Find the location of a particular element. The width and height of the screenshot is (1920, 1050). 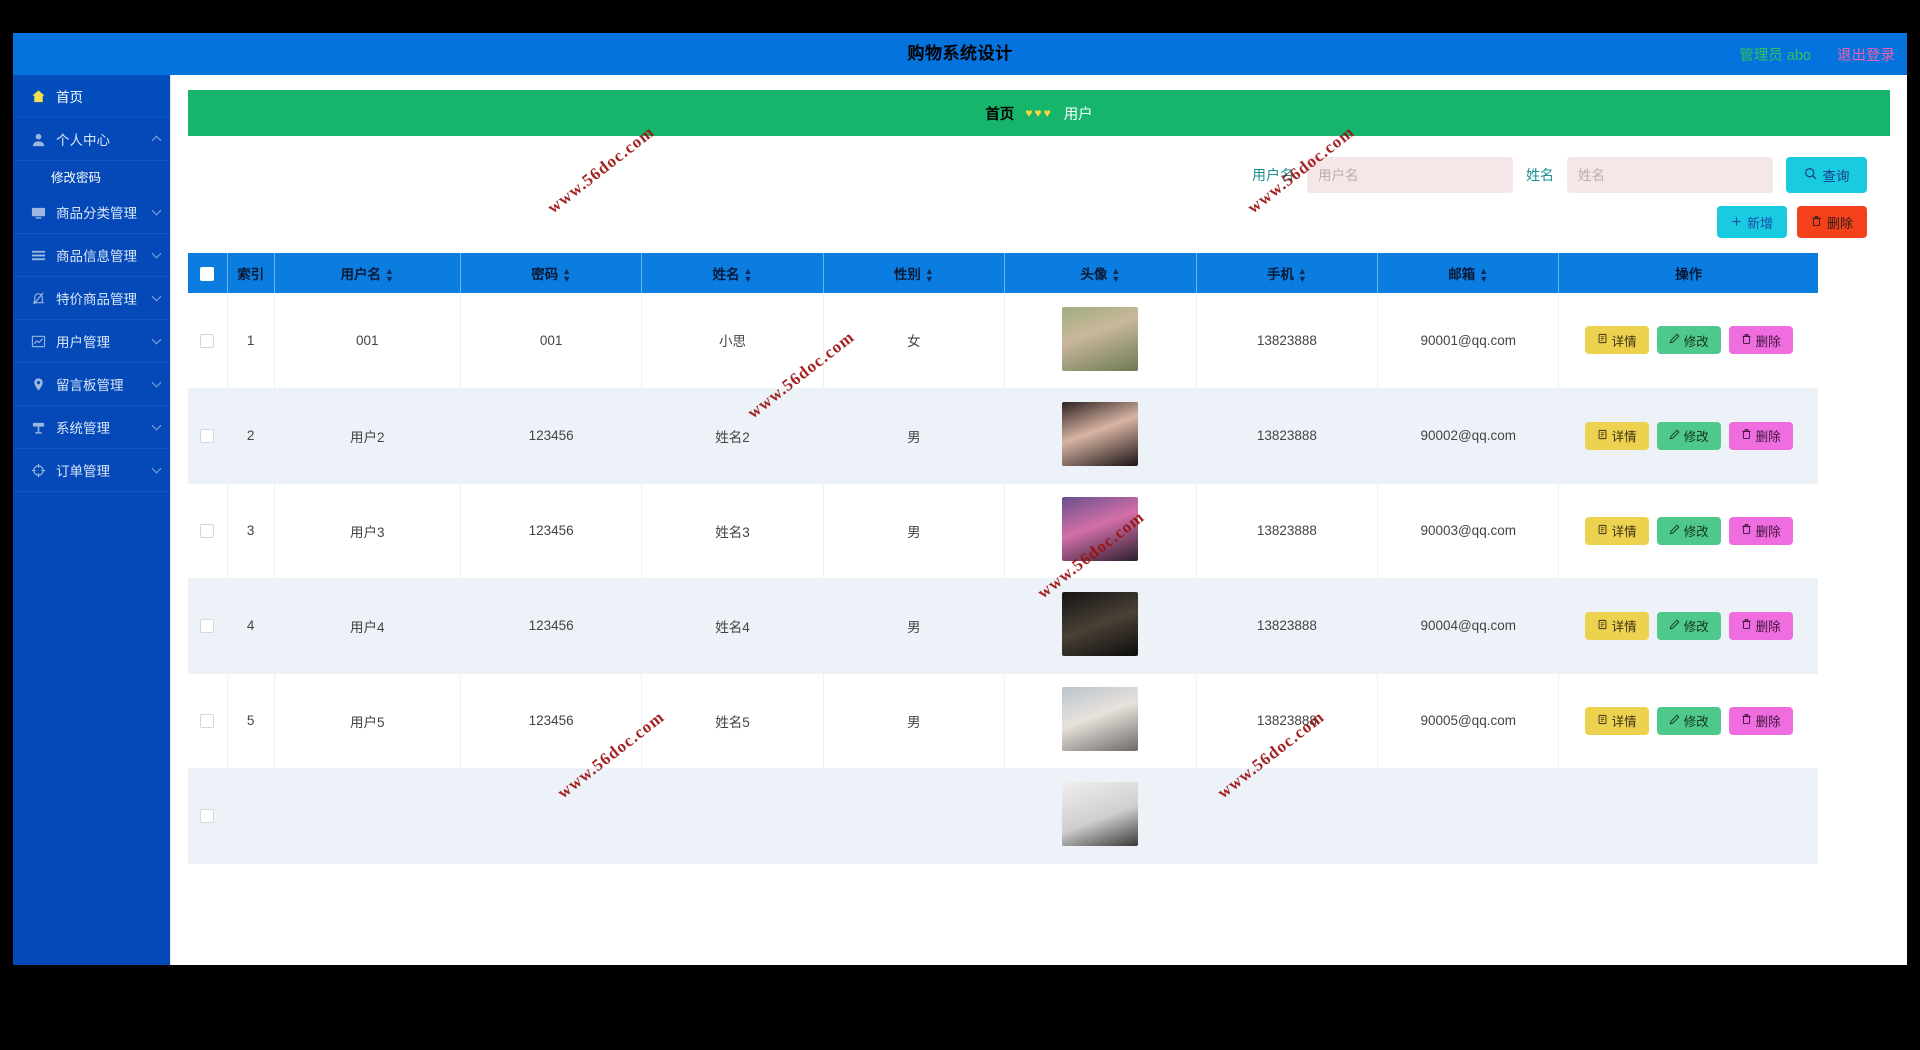

search-button: 查询 is located at coordinates (1826, 175).